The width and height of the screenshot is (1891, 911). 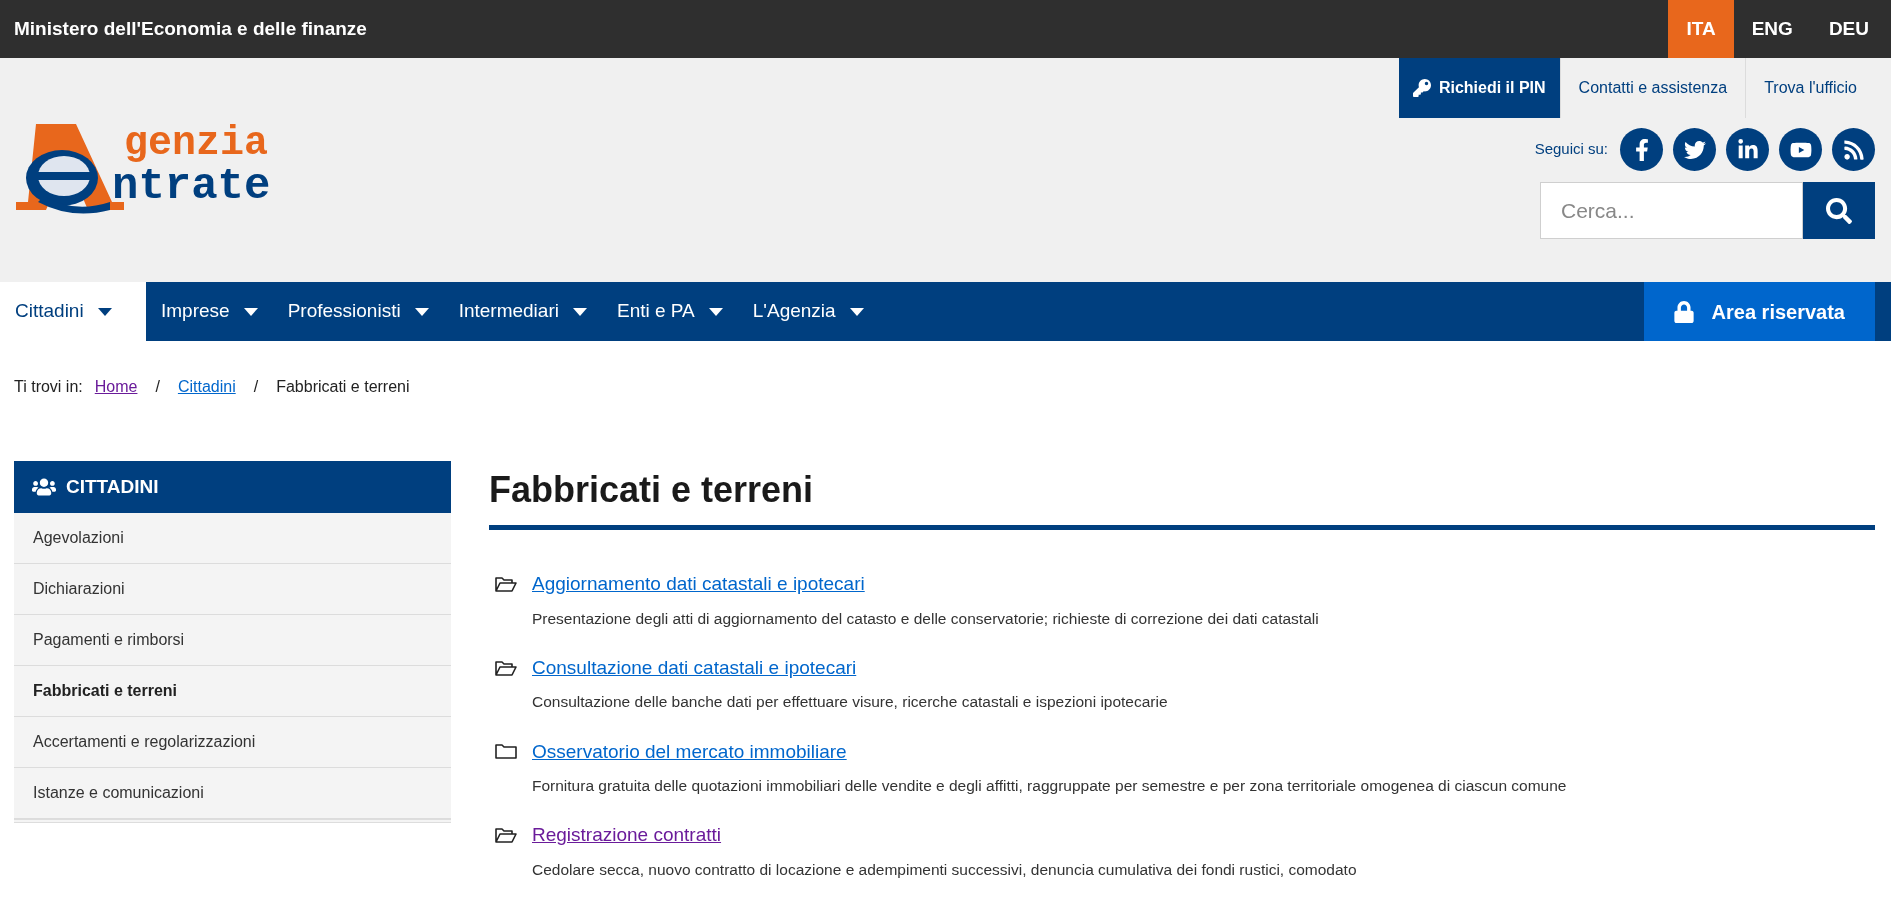 I want to click on section-description: Cedolare secca, nuovo contratto di locazione e adempimenti successivi, denuncia cumulativa dei fondi rustici, comodato, so click(x=944, y=869).